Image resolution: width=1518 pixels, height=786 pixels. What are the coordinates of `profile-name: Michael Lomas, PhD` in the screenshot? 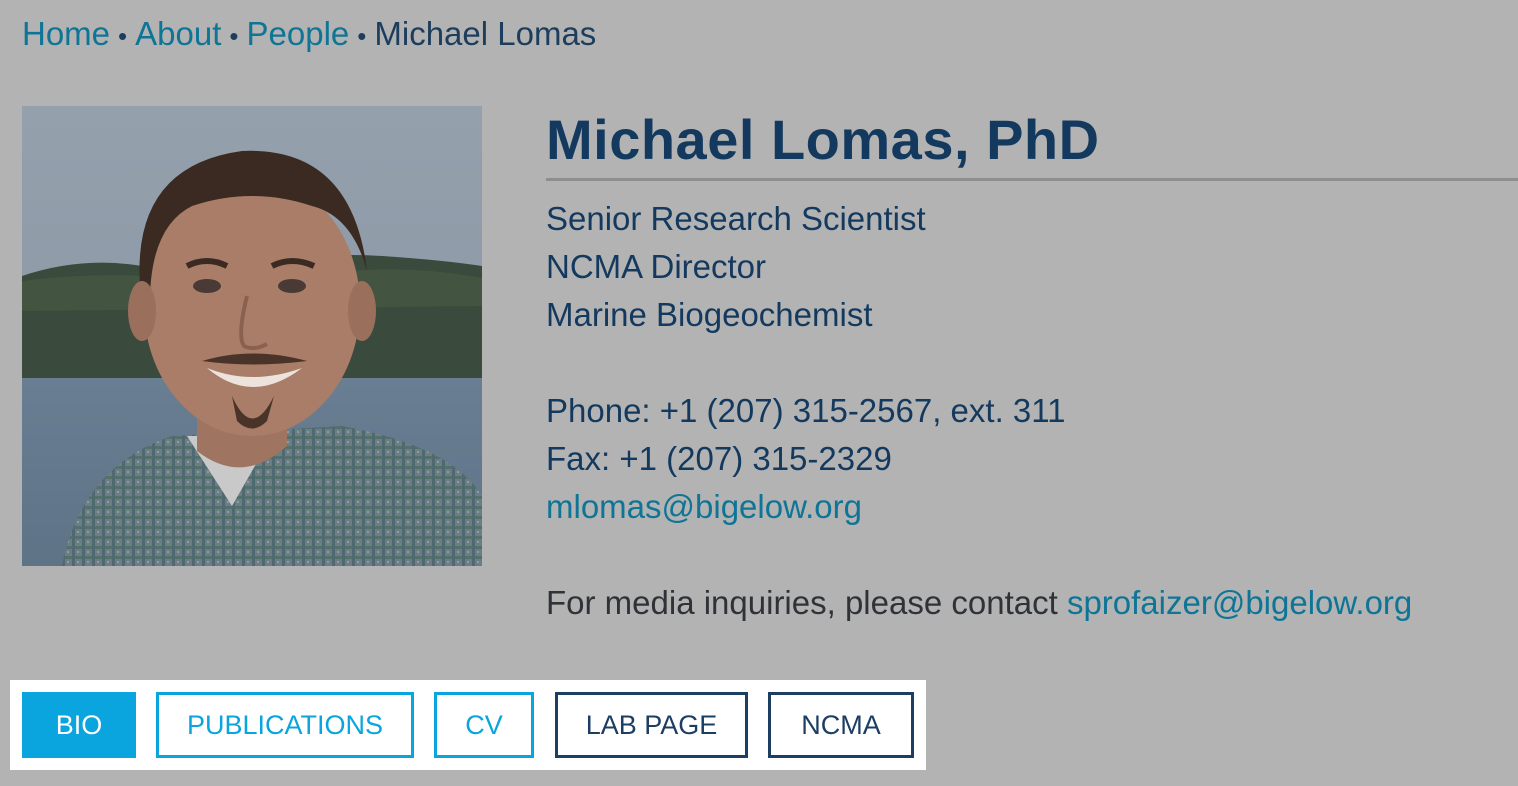 It's located at (1032, 142).